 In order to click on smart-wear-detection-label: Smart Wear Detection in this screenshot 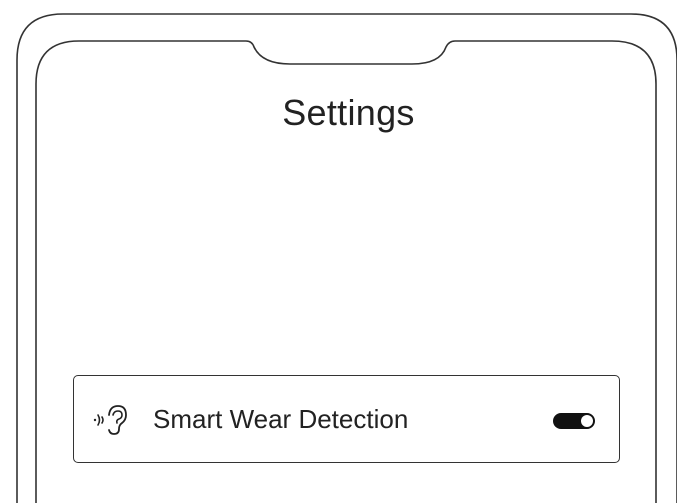, I will do `click(281, 419)`.